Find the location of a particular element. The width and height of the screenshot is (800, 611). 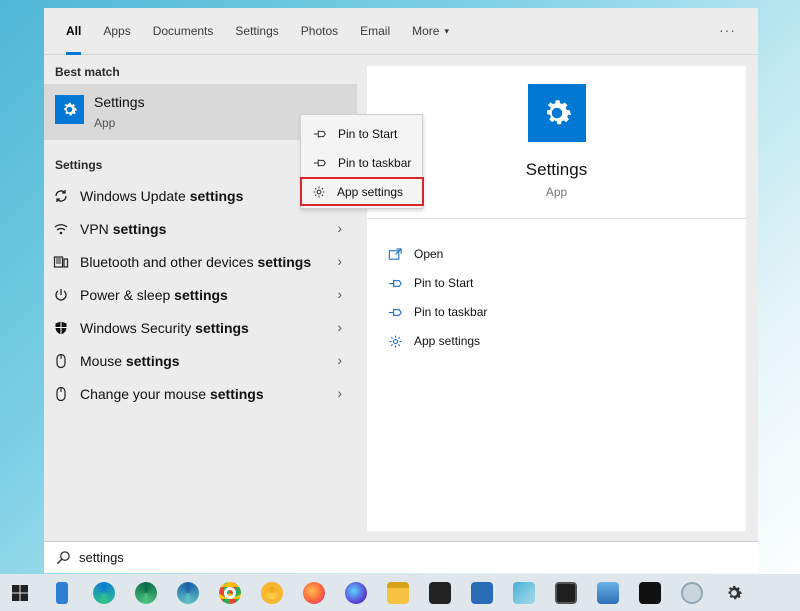

context-pin-to-taskbar: Pin to taskbar is located at coordinates (361, 162).